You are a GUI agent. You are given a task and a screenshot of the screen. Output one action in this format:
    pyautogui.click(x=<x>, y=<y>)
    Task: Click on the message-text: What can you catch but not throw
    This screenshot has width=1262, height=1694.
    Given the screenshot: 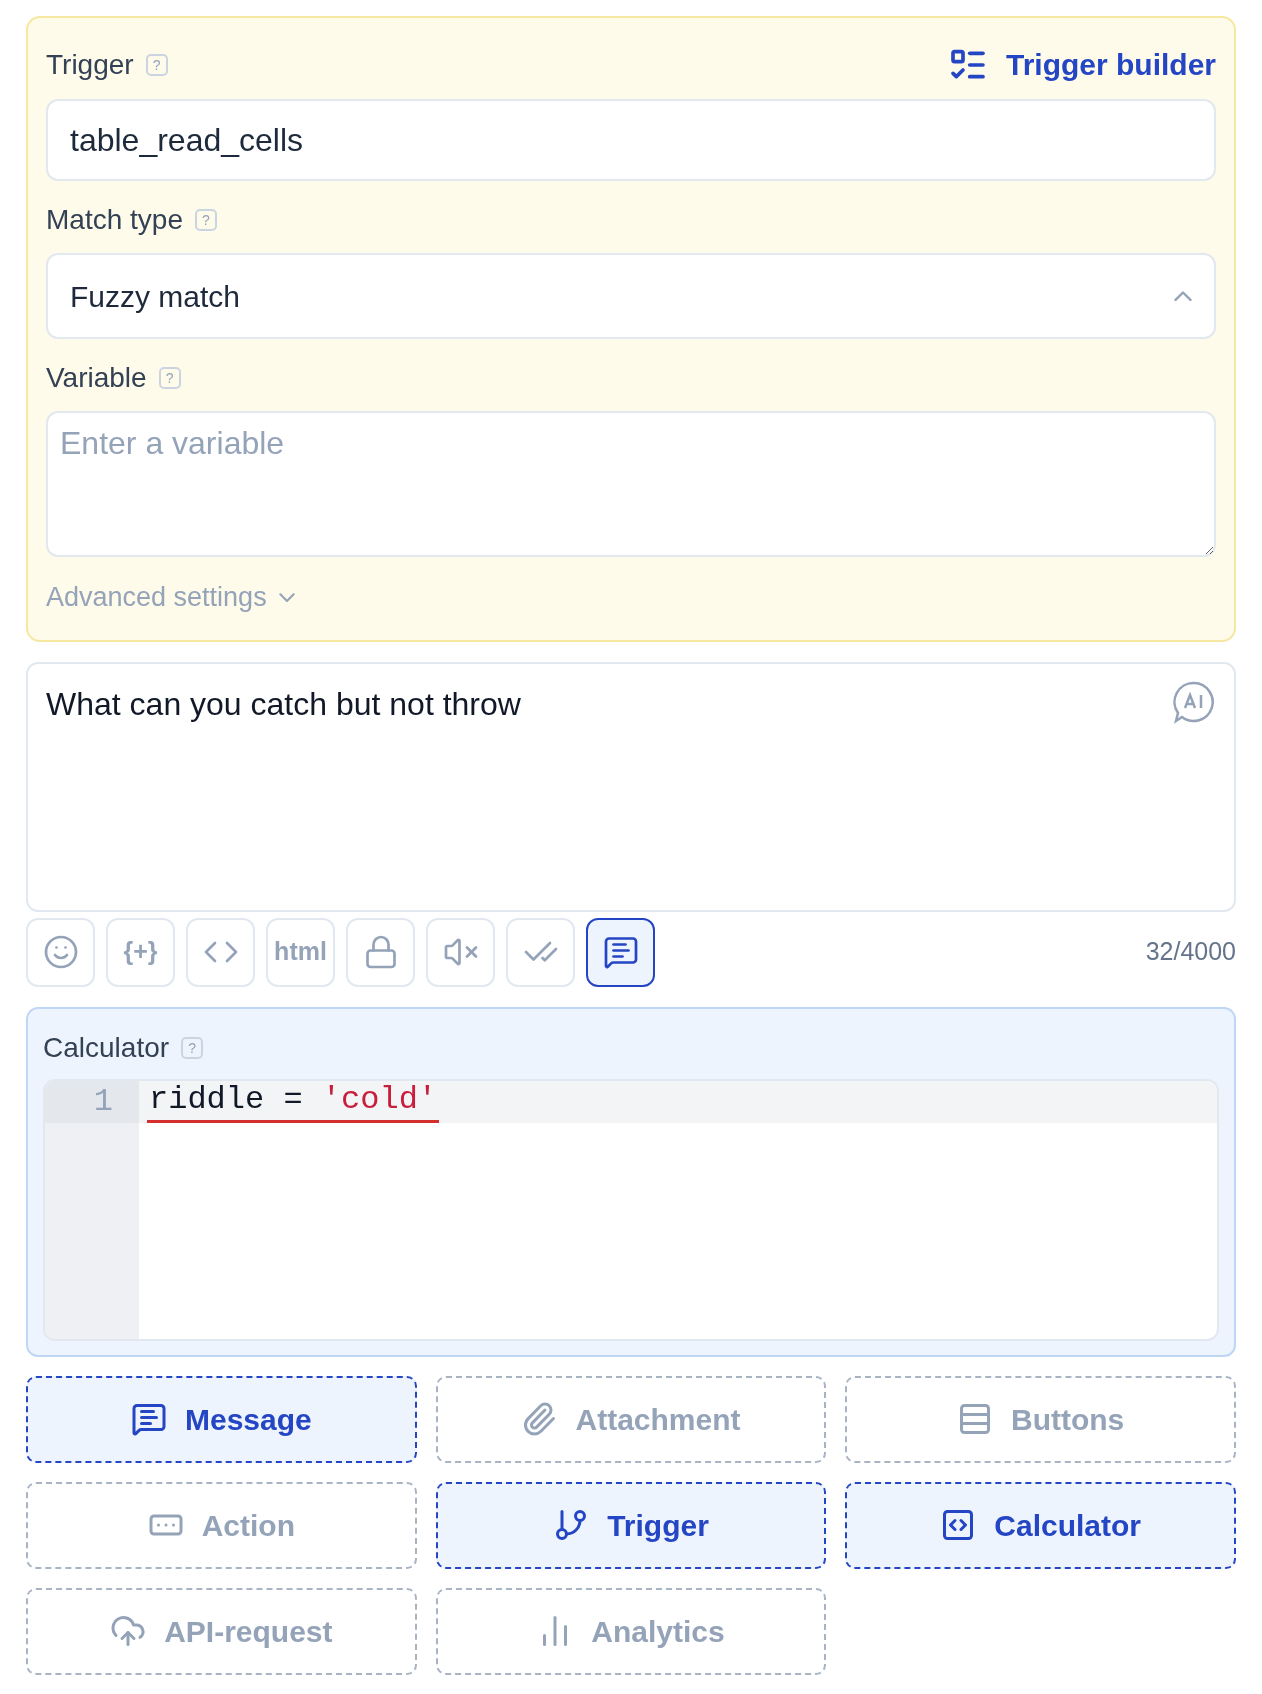 What is the action you would take?
    pyautogui.click(x=283, y=704)
    